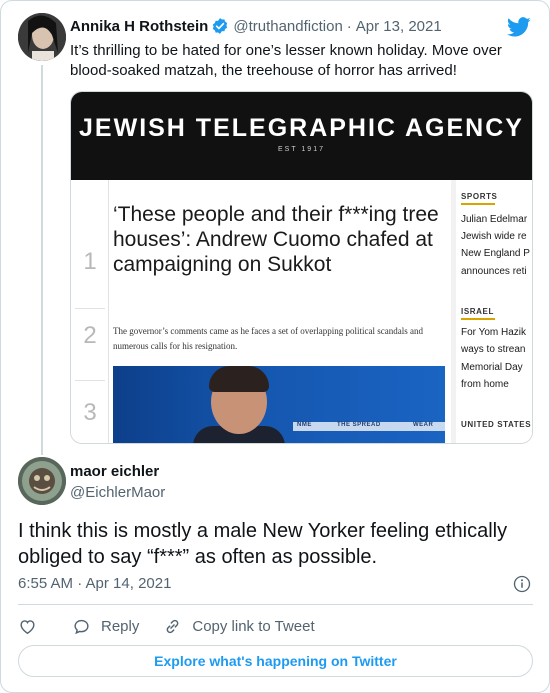 This screenshot has height=693, width=550. I want to click on quoted-author-name: Annika H Rothstein, so click(139, 26).